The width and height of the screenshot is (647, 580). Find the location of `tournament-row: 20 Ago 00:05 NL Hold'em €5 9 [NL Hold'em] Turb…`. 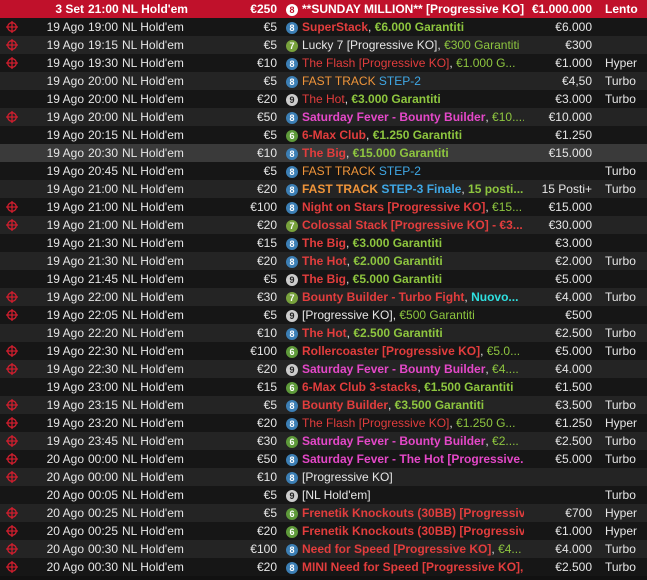

tournament-row: 20 Ago 00:05 NL Hold'em €5 9 [NL Hold'em] Turb… is located at coordinates (323, 495).